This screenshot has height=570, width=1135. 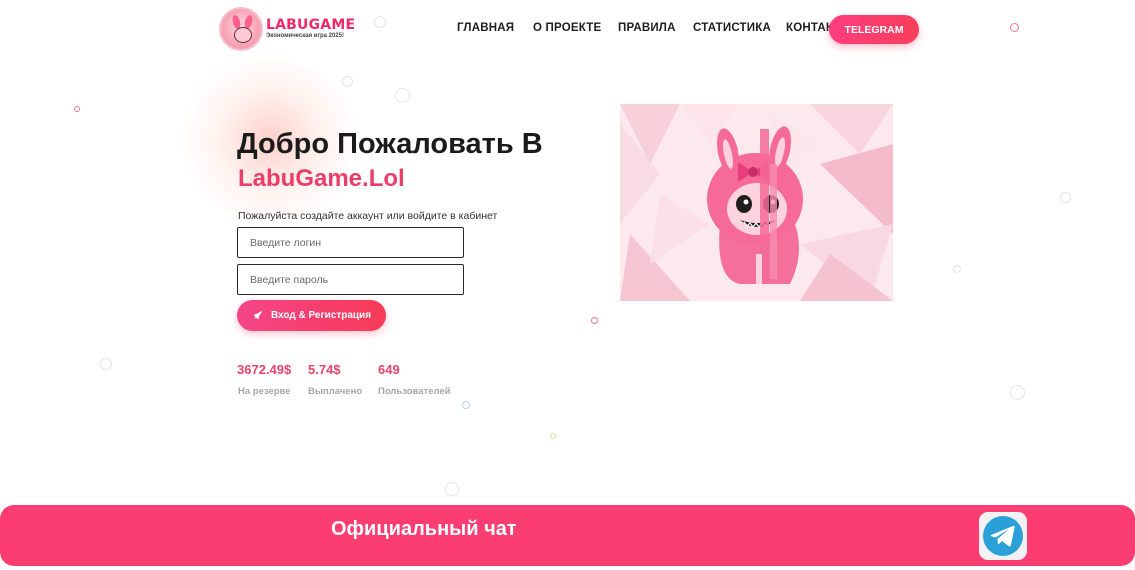 What do you see at coordinates (567, 535) in the screenshot?
I see `official-chat-bar` at bounding box center [567, 535].